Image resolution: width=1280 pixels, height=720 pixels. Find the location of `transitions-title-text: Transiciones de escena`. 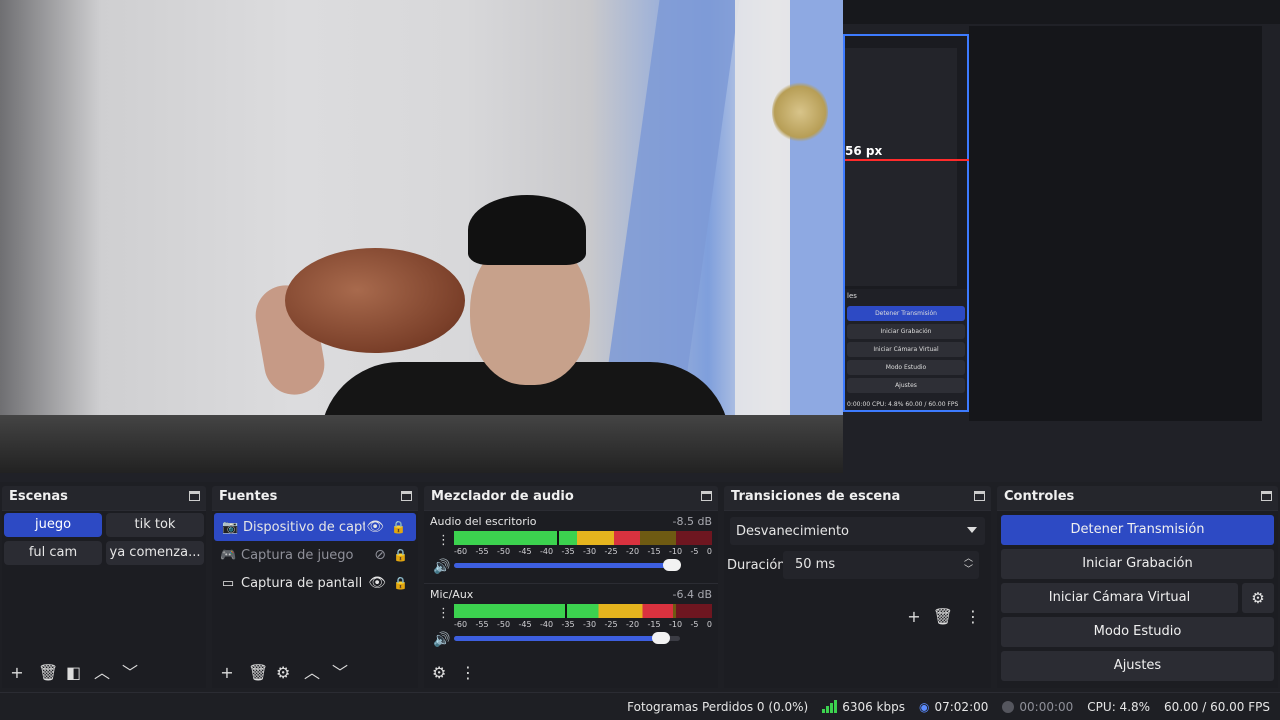

transitions-title-text: Transiciones de escena is located at coordinates (816, 496).